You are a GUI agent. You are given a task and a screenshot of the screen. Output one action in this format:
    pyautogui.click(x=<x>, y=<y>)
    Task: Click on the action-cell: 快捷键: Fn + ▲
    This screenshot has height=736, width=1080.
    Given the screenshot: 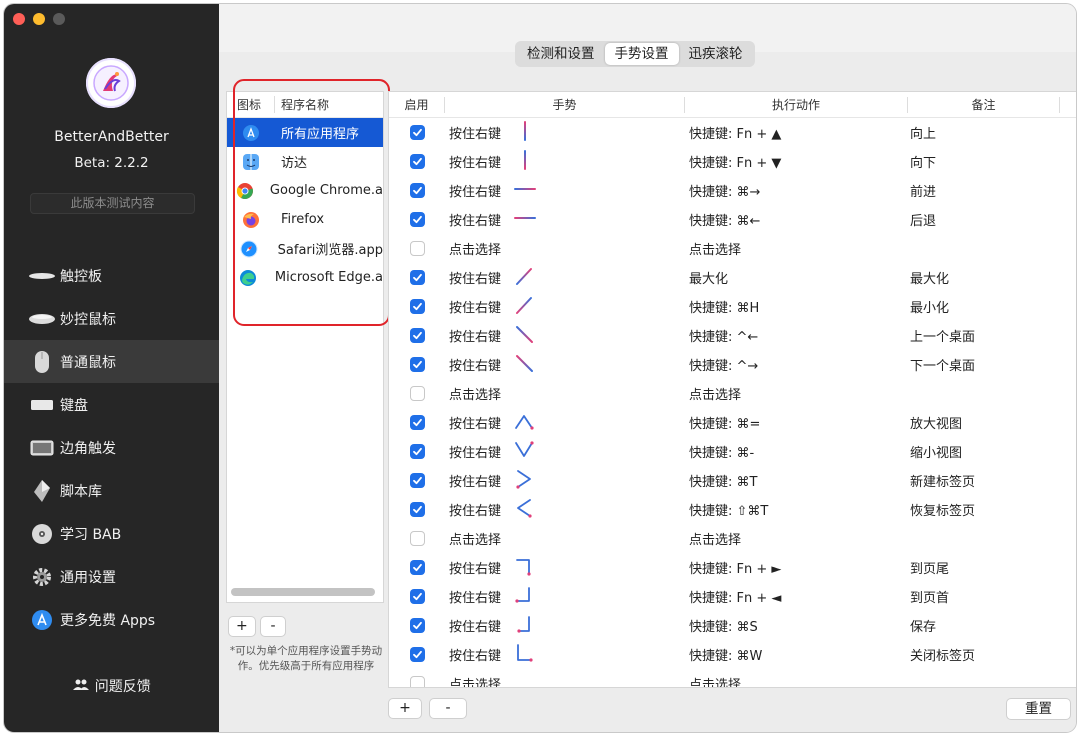 What is the action you would take?
    pyautogui.click(x=796, y=132)
    